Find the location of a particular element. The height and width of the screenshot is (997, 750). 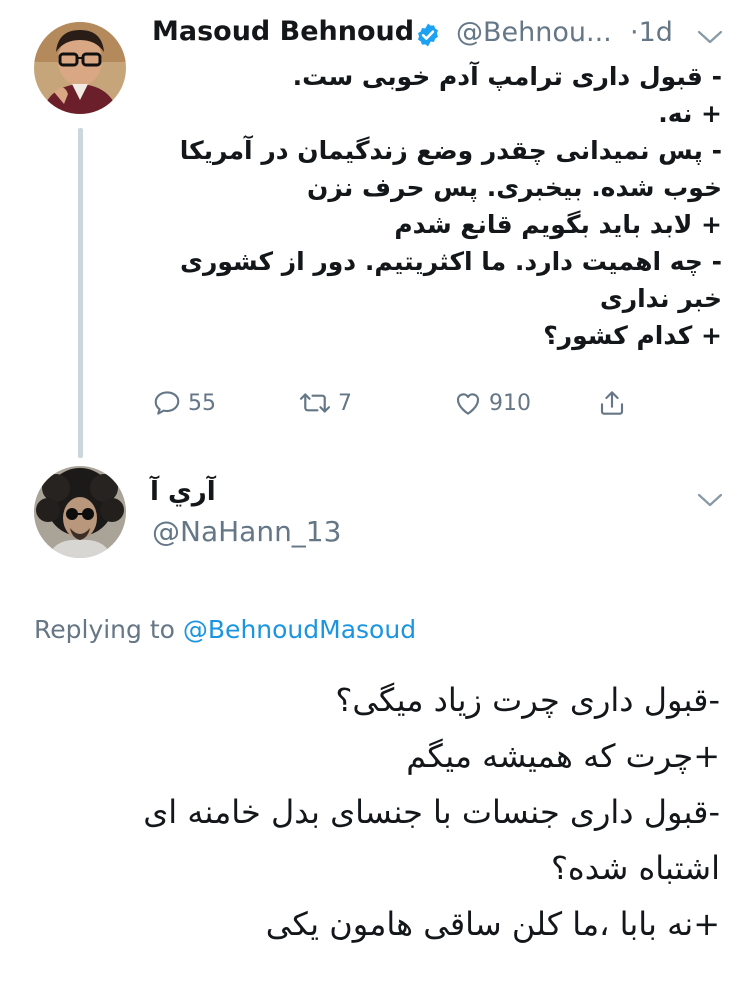

retweet-icon is located at coordinates (315, 403).